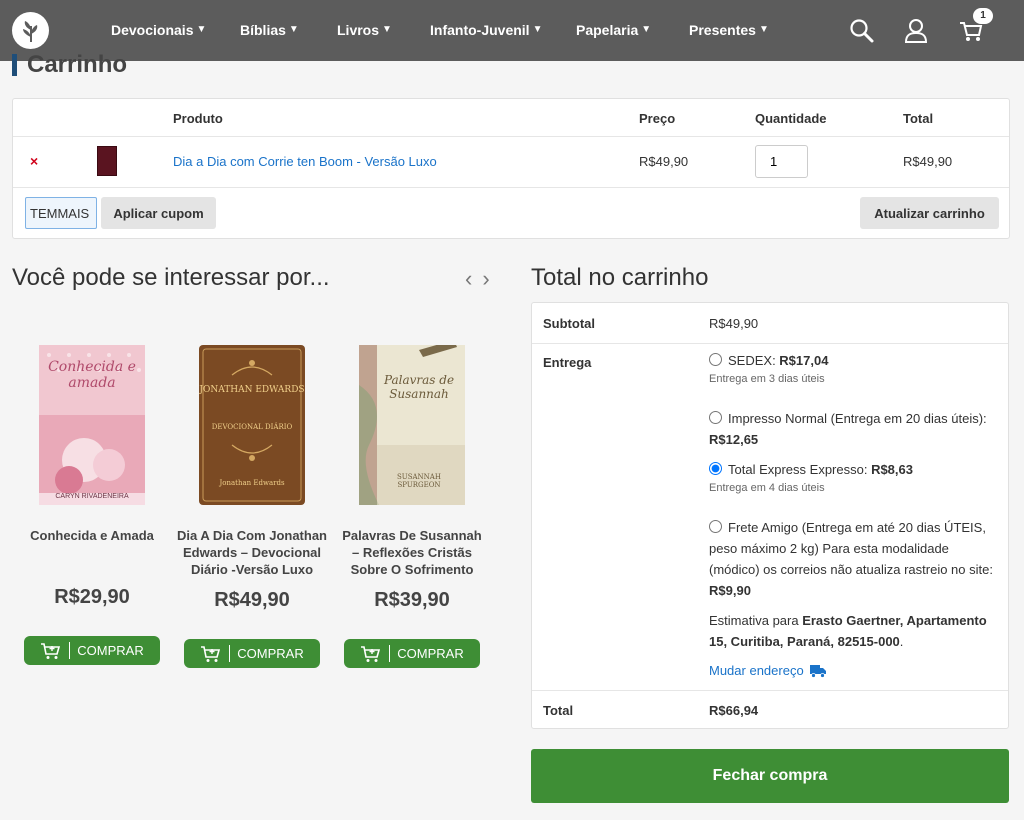  What do you see at coordinates (715, 359) in the screenshot?
I see `shipping-radio-sedex` at bounding box center [715, 359].